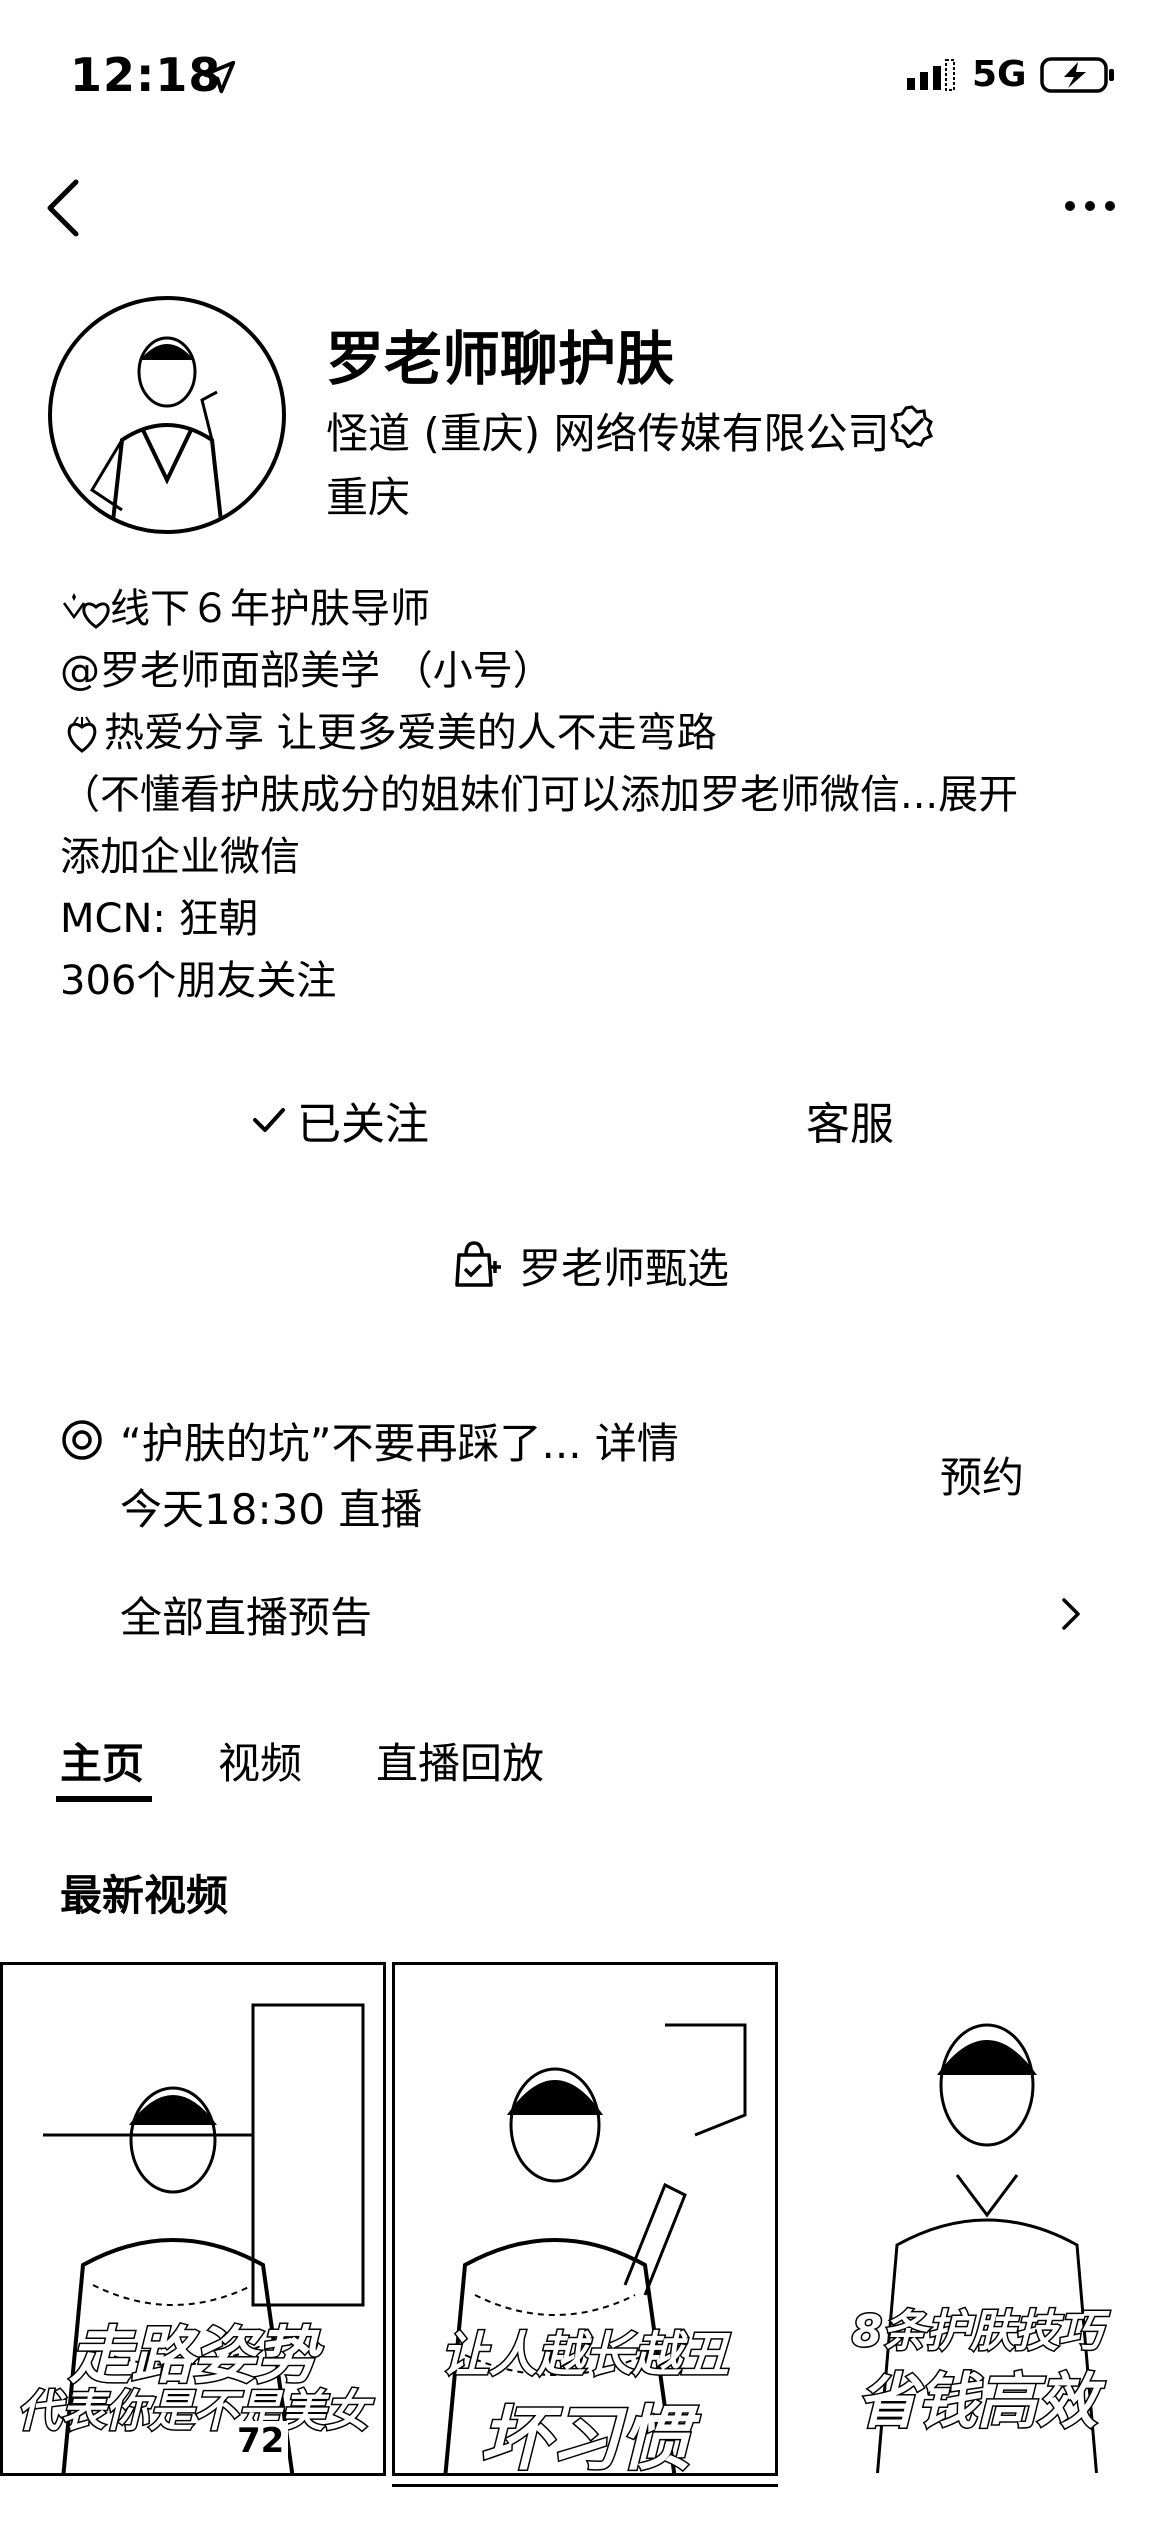 The image size is (1170, 2547). Describe the element at coordinates (159, 919) in the screenshot. I see `mcn-label: MCN: 狂朝` at that location.